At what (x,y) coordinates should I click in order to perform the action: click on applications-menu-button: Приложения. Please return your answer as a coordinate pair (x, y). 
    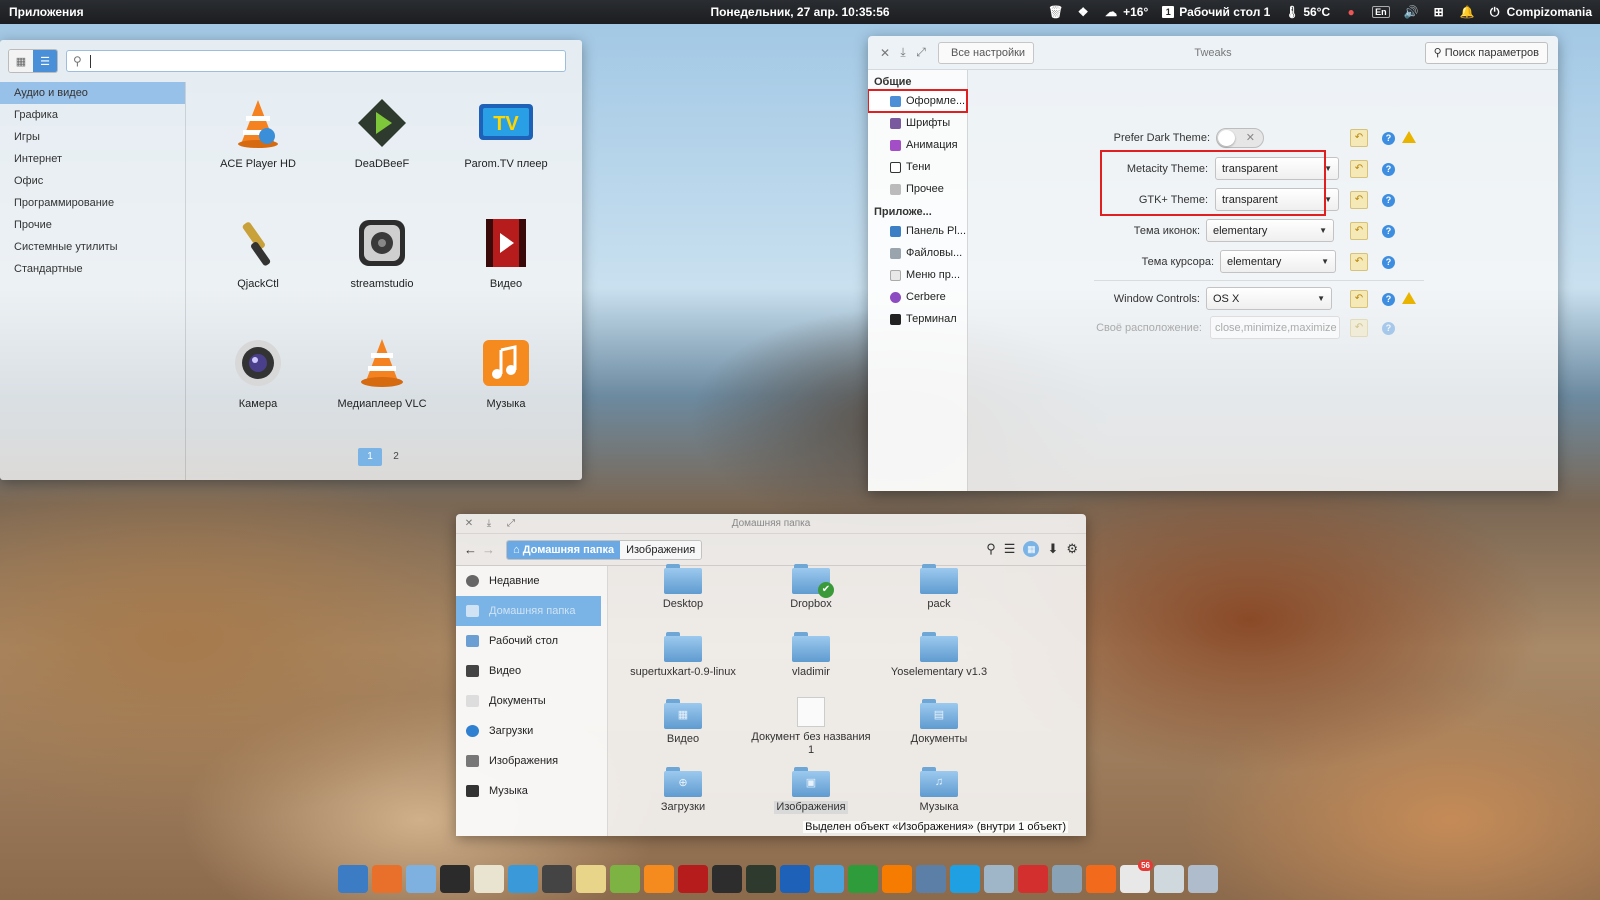
    Looking at the image, I should click on (42, 12).